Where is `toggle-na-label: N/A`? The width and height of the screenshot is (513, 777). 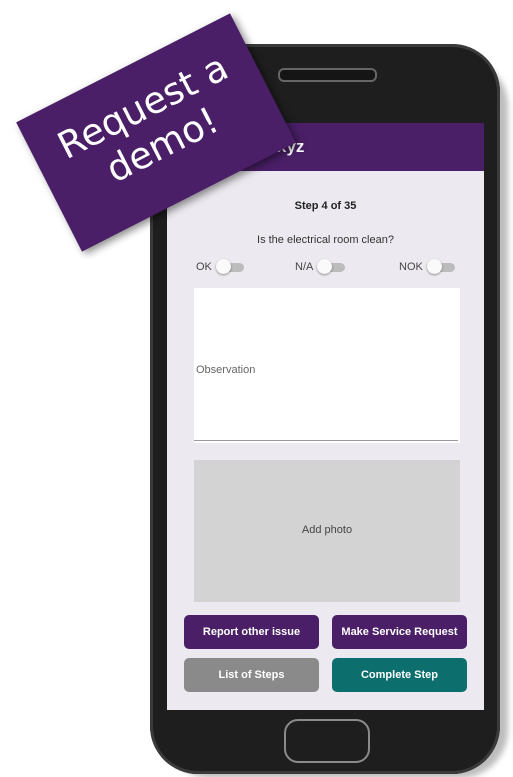
toggle-na-label: N/A is located at coordinates (304, 267).